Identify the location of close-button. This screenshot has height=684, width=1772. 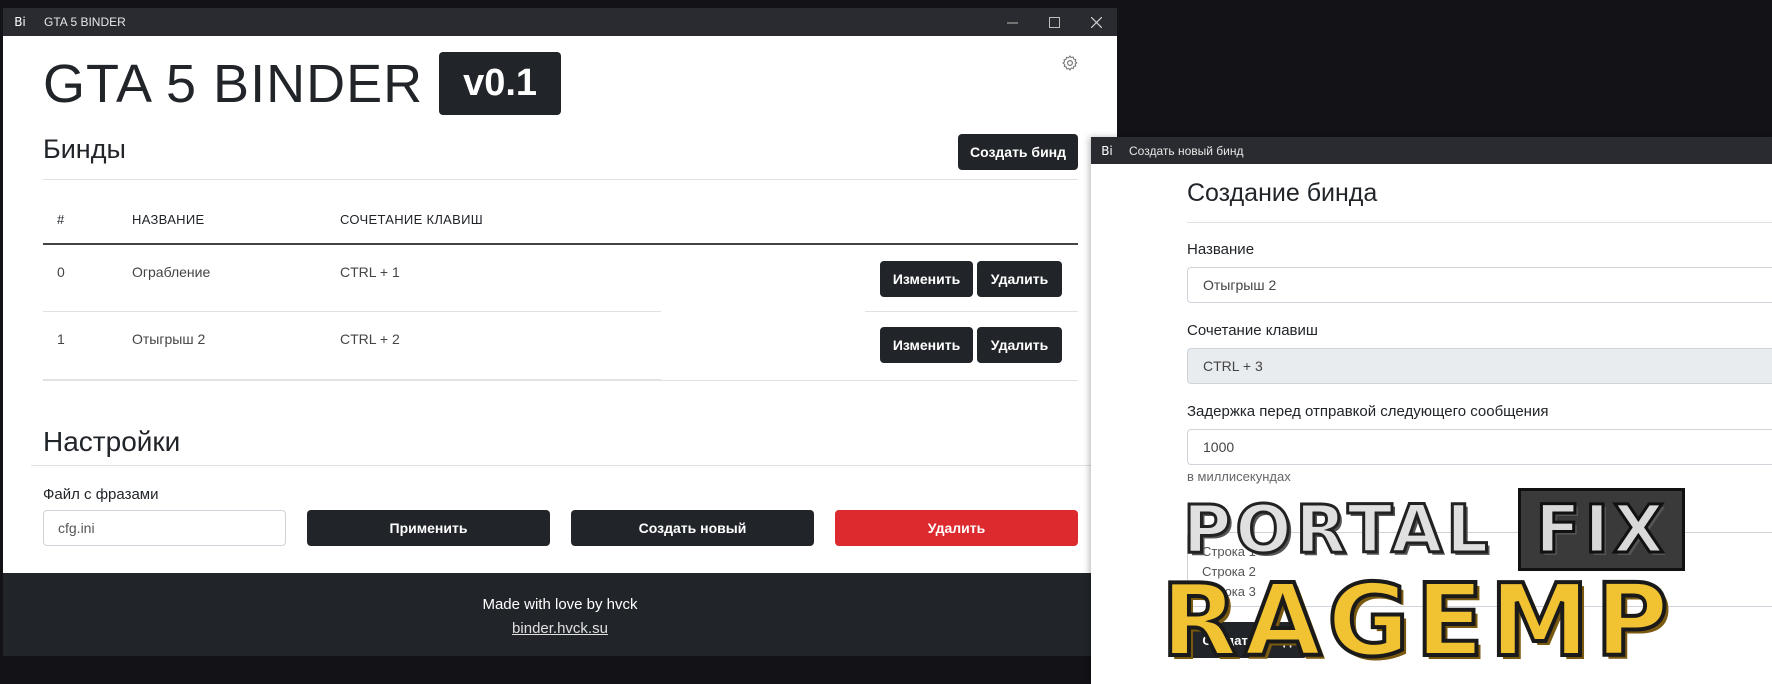
(1096, 22).